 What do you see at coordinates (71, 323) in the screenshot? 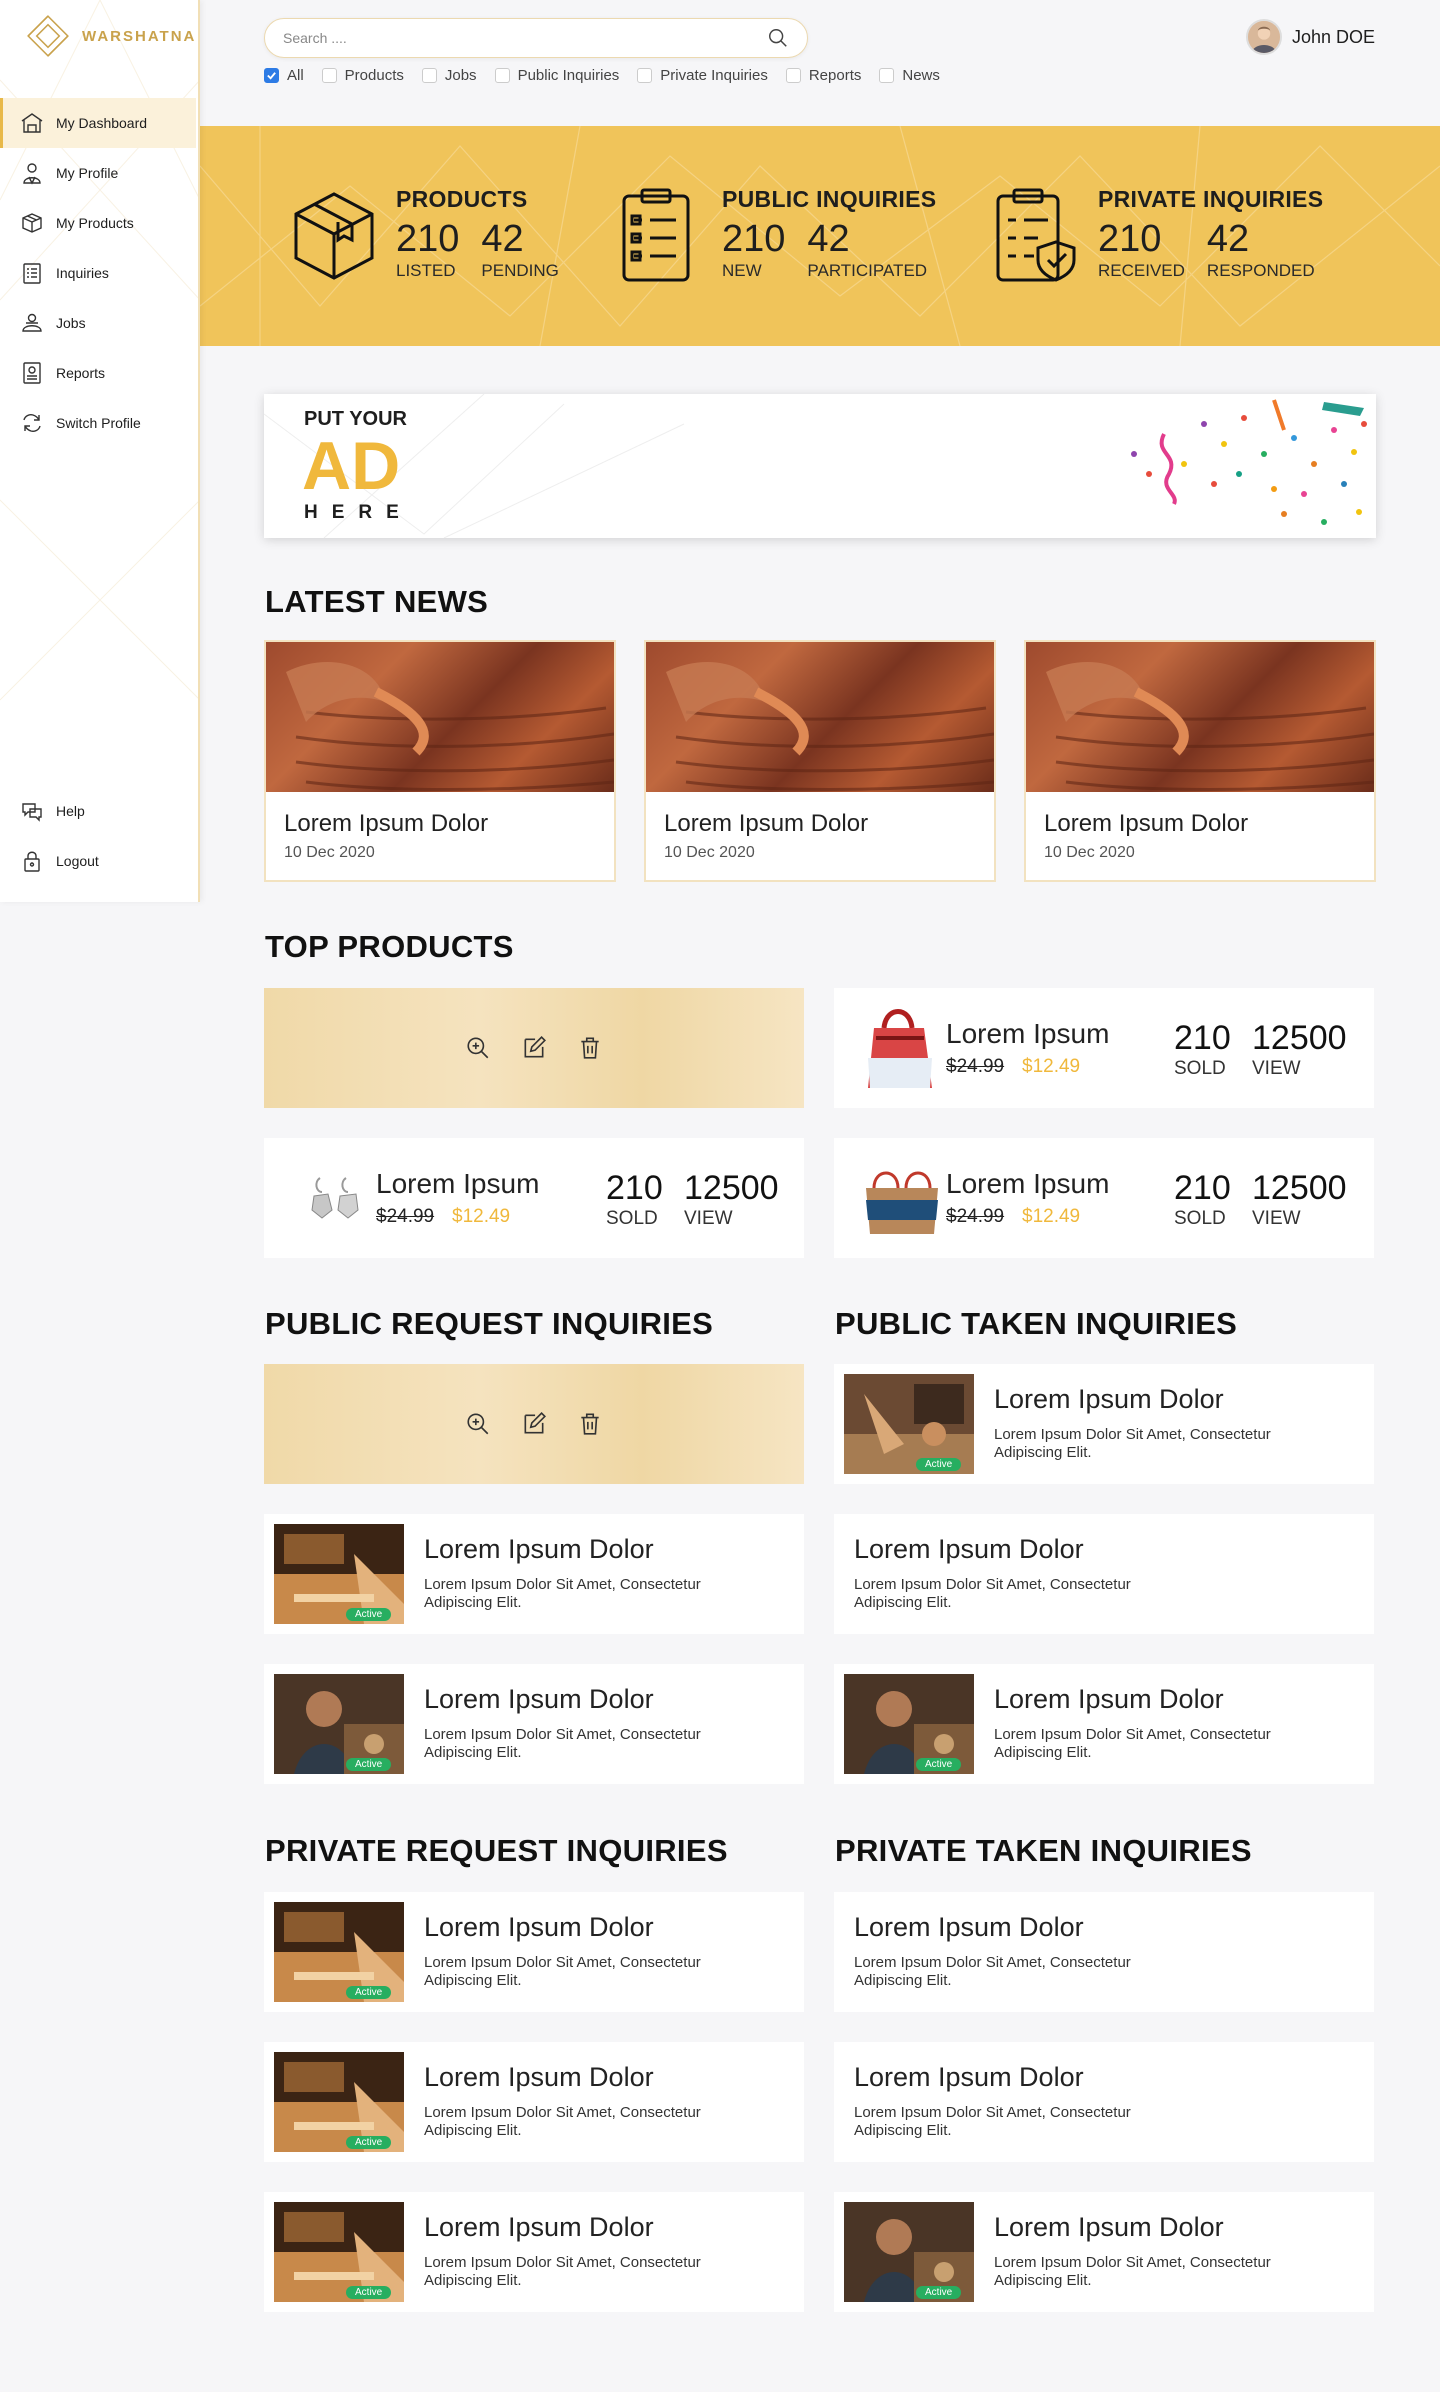
I see `sidebar-item-label: Jobs` at bounding box center [71, 323].